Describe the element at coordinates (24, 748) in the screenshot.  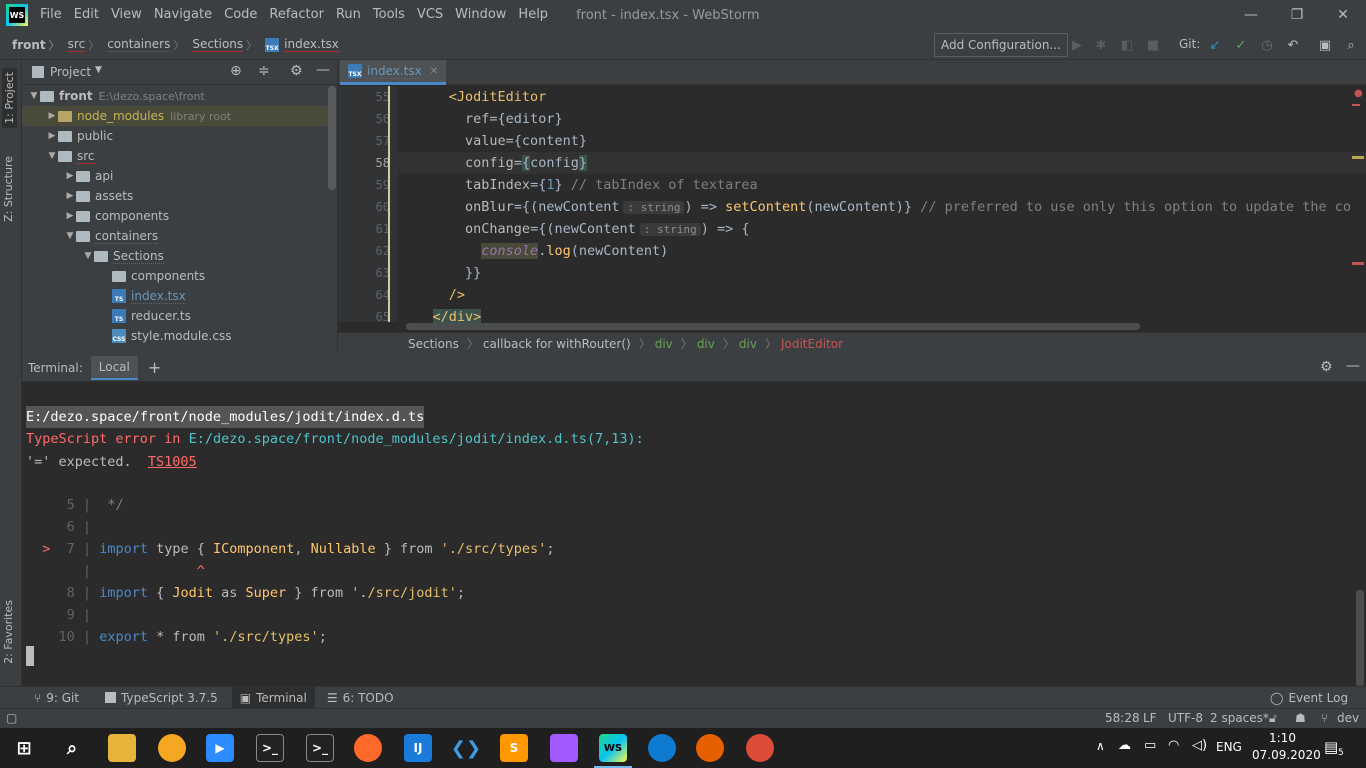
I see `windows-start-icon: ⊞` at that location.